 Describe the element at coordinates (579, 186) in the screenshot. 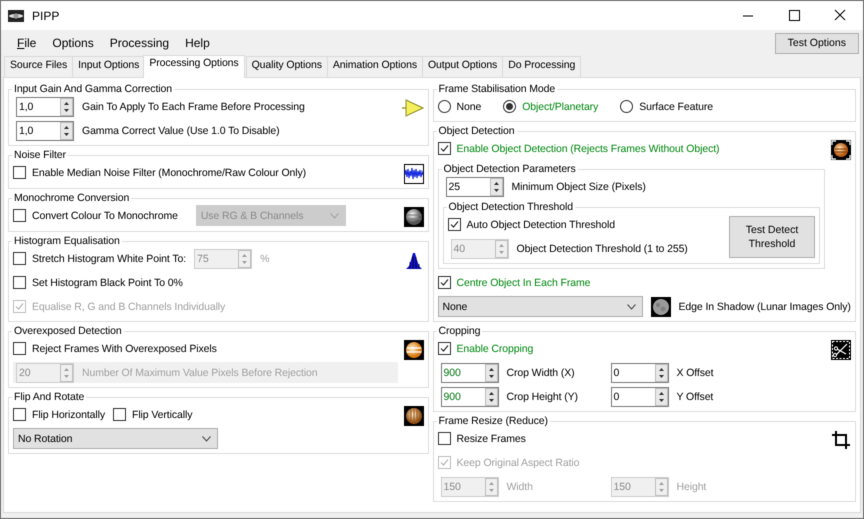

I see `field-label: Minimum Object Size (Pixels)` at that location.